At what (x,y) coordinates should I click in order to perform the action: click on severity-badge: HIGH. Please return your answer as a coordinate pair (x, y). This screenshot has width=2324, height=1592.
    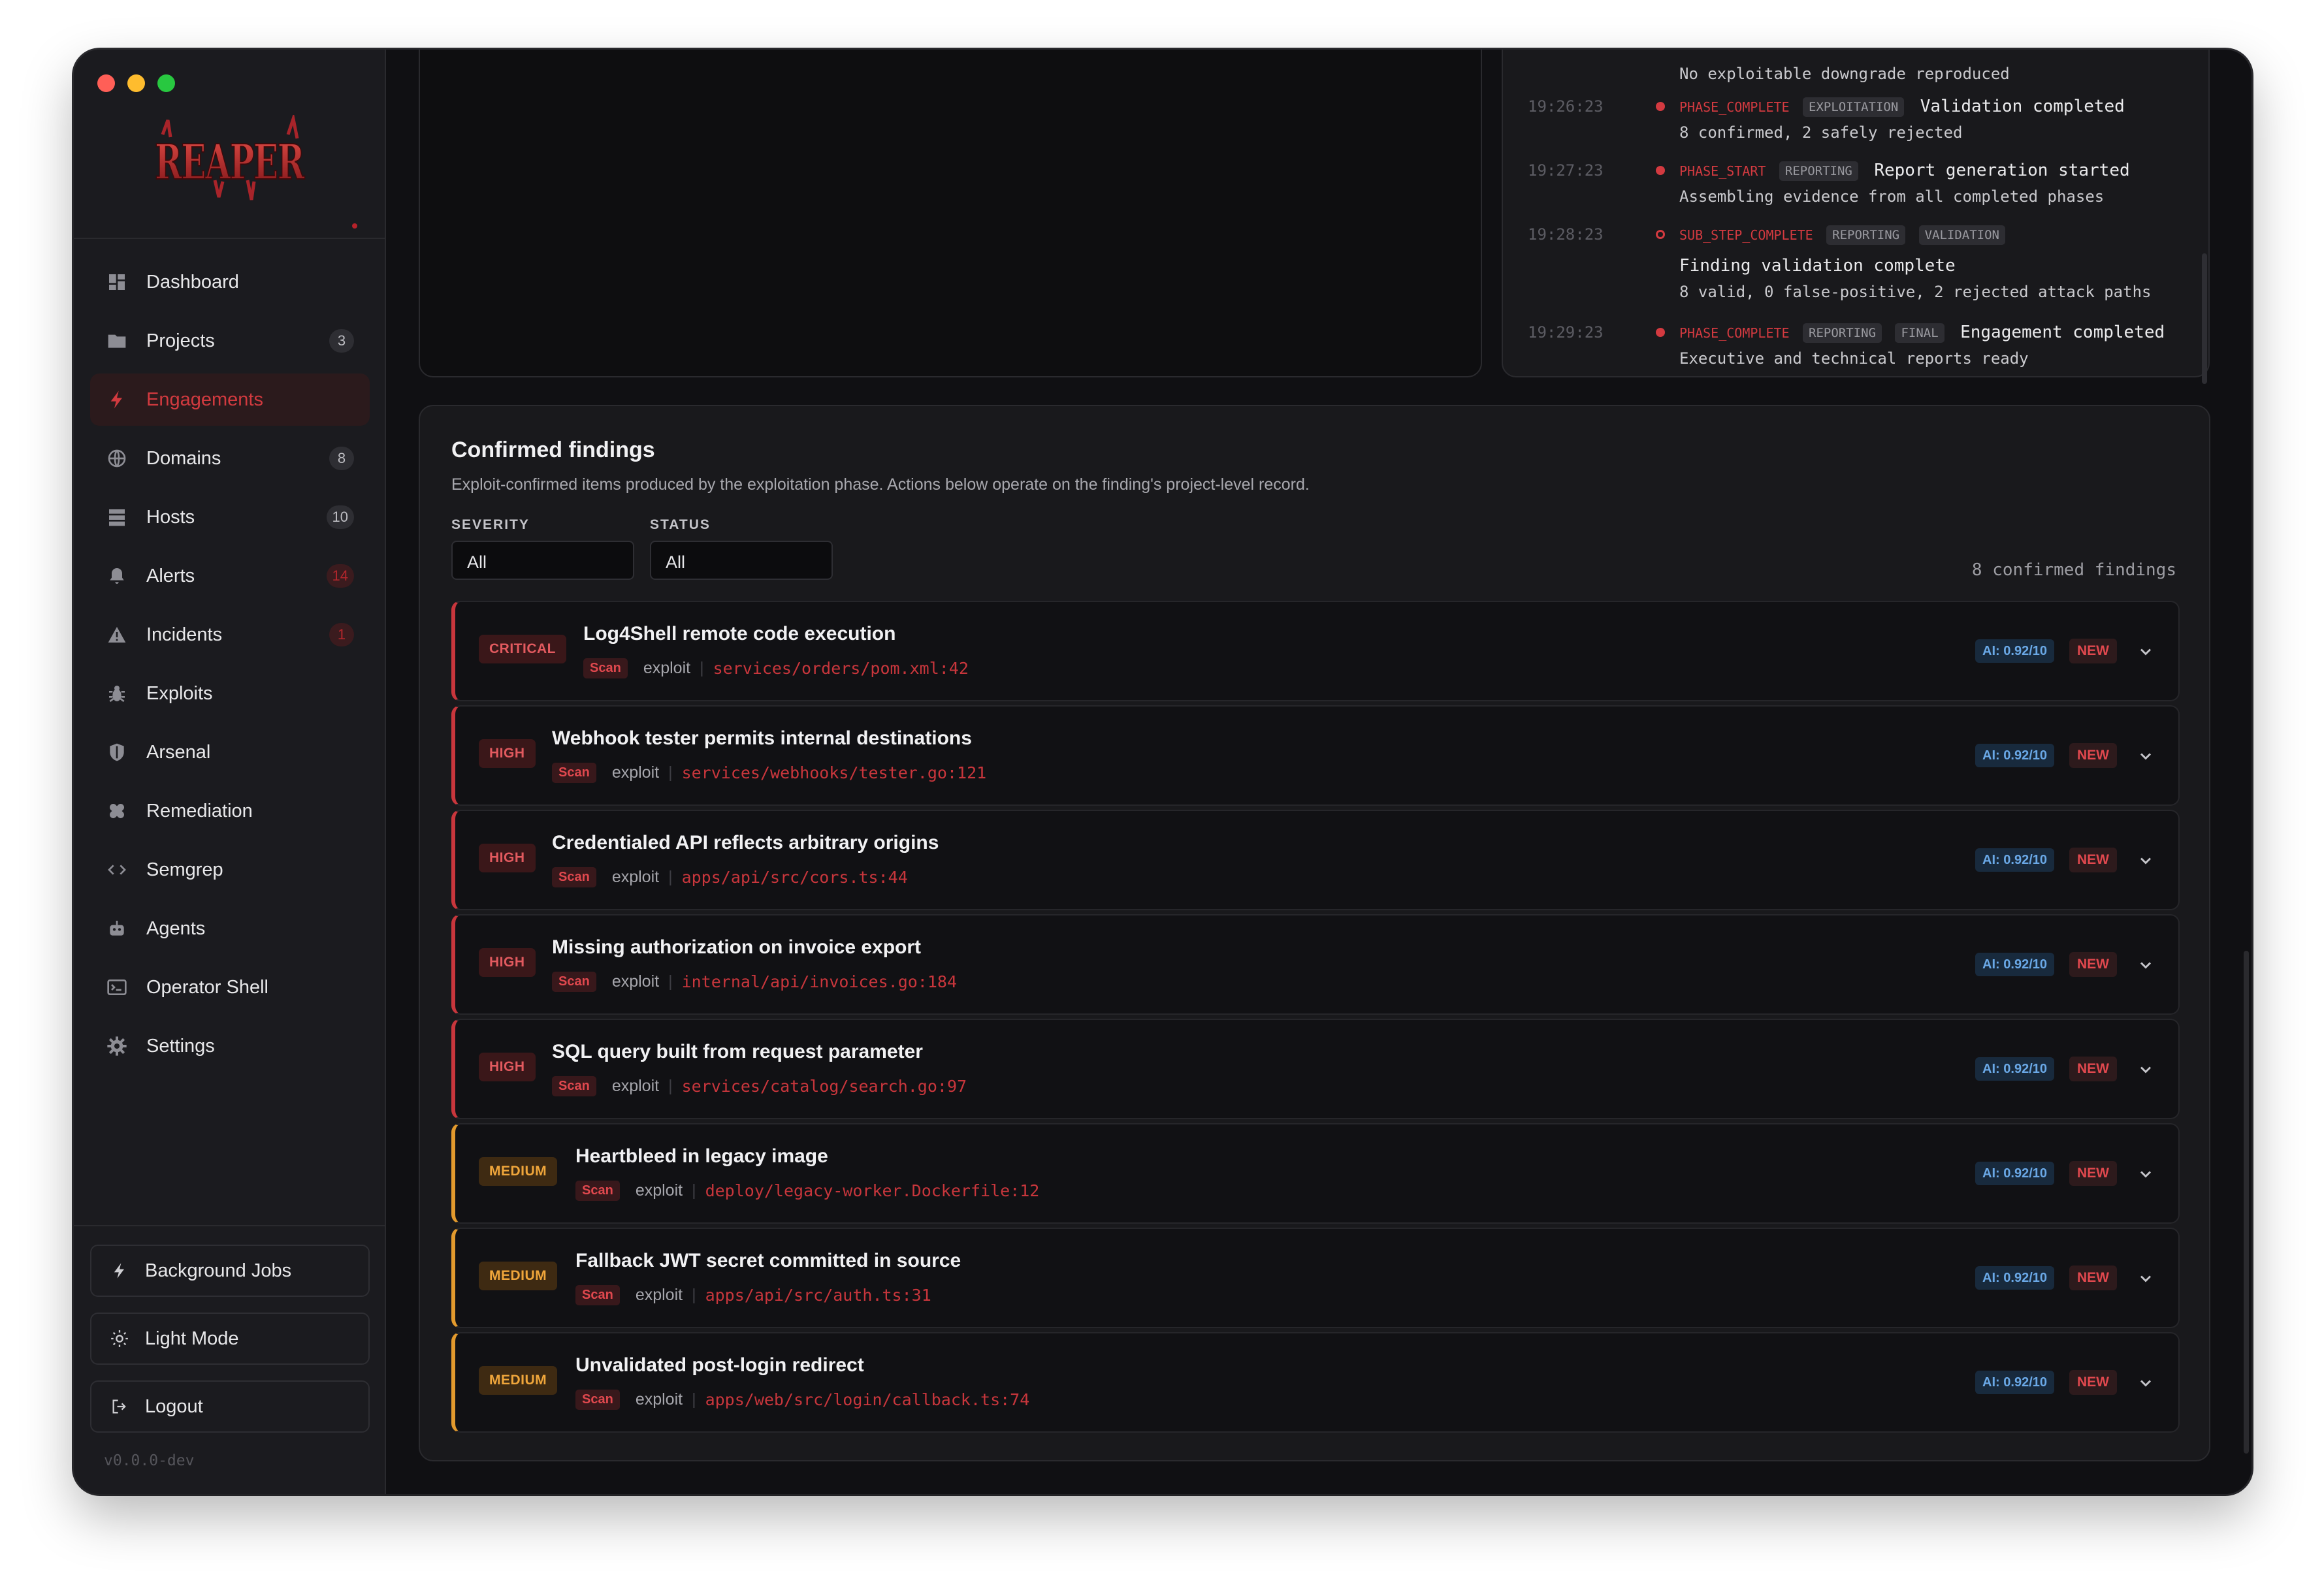
    Looking at the image, I should click on (507, 963).